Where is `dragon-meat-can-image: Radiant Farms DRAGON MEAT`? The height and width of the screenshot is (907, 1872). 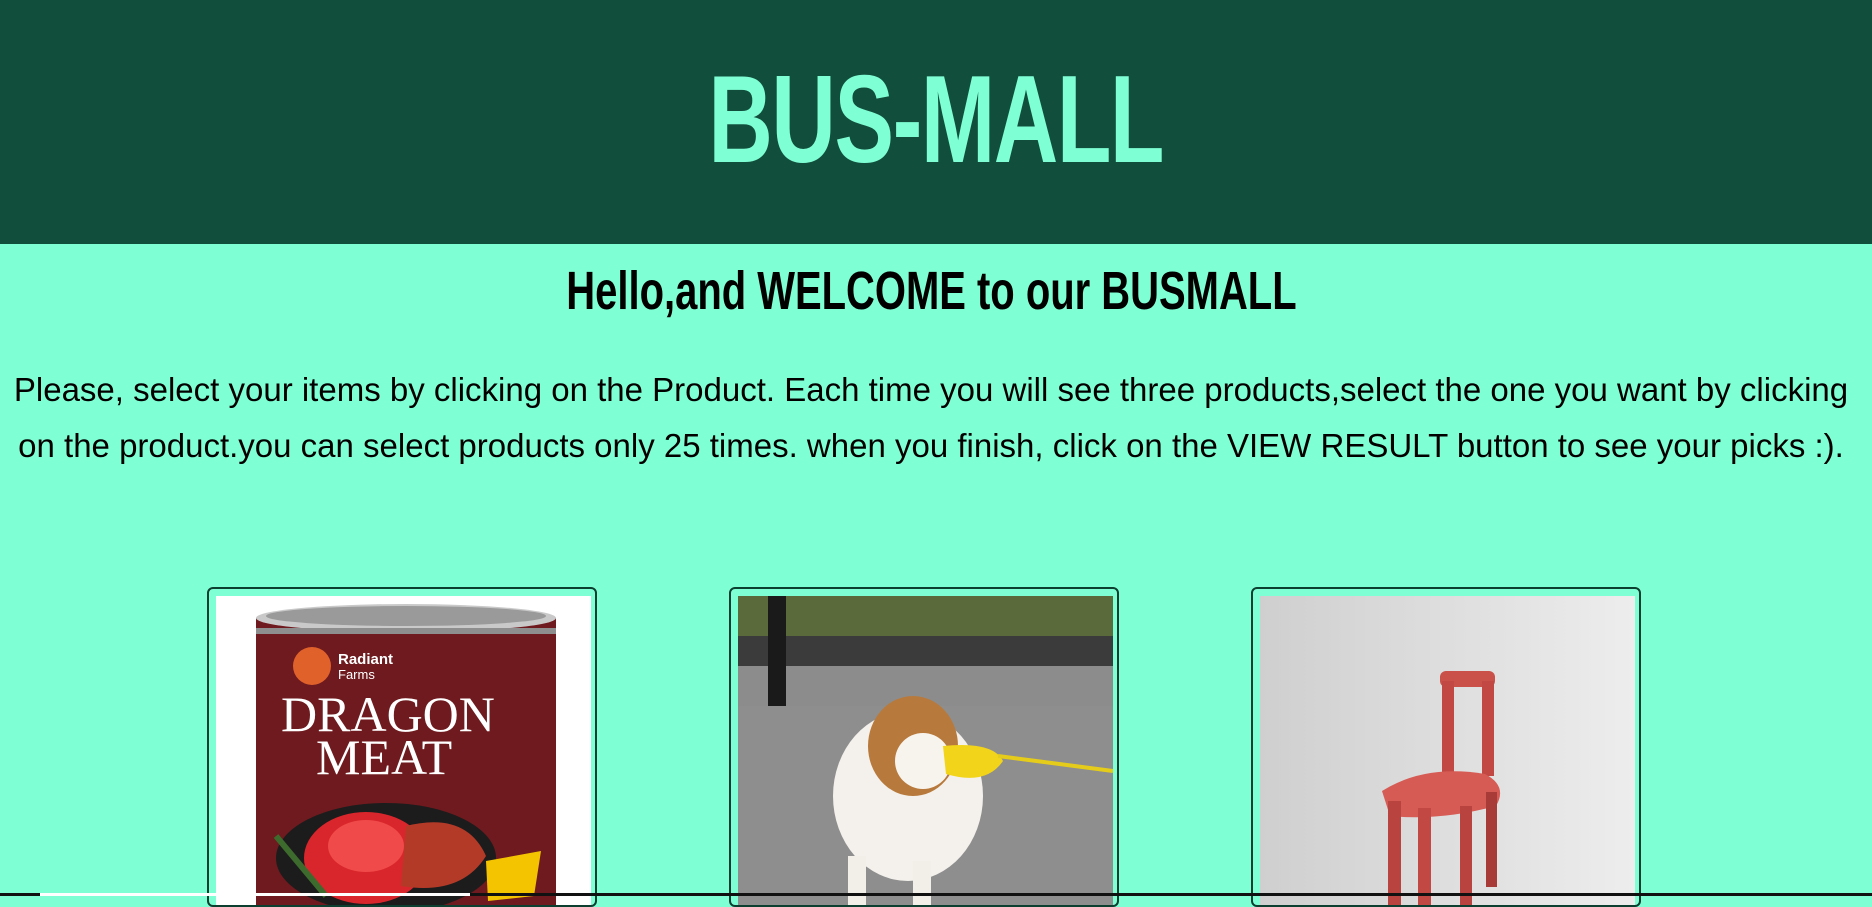
dragon-meat-can-image: Radiant Farms DRAGON MEAT is located at coordinates (403, 750).